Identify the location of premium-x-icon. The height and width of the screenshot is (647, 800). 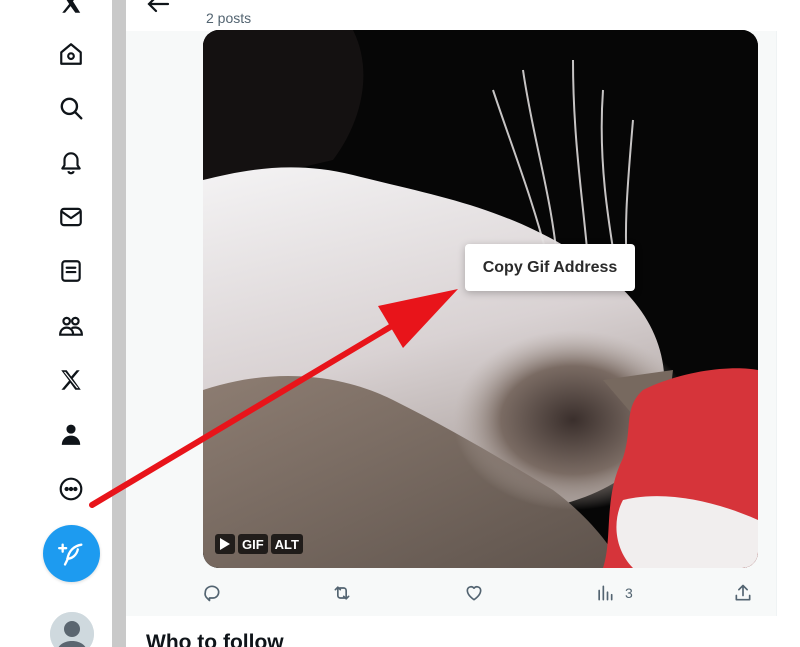
(71, 380).